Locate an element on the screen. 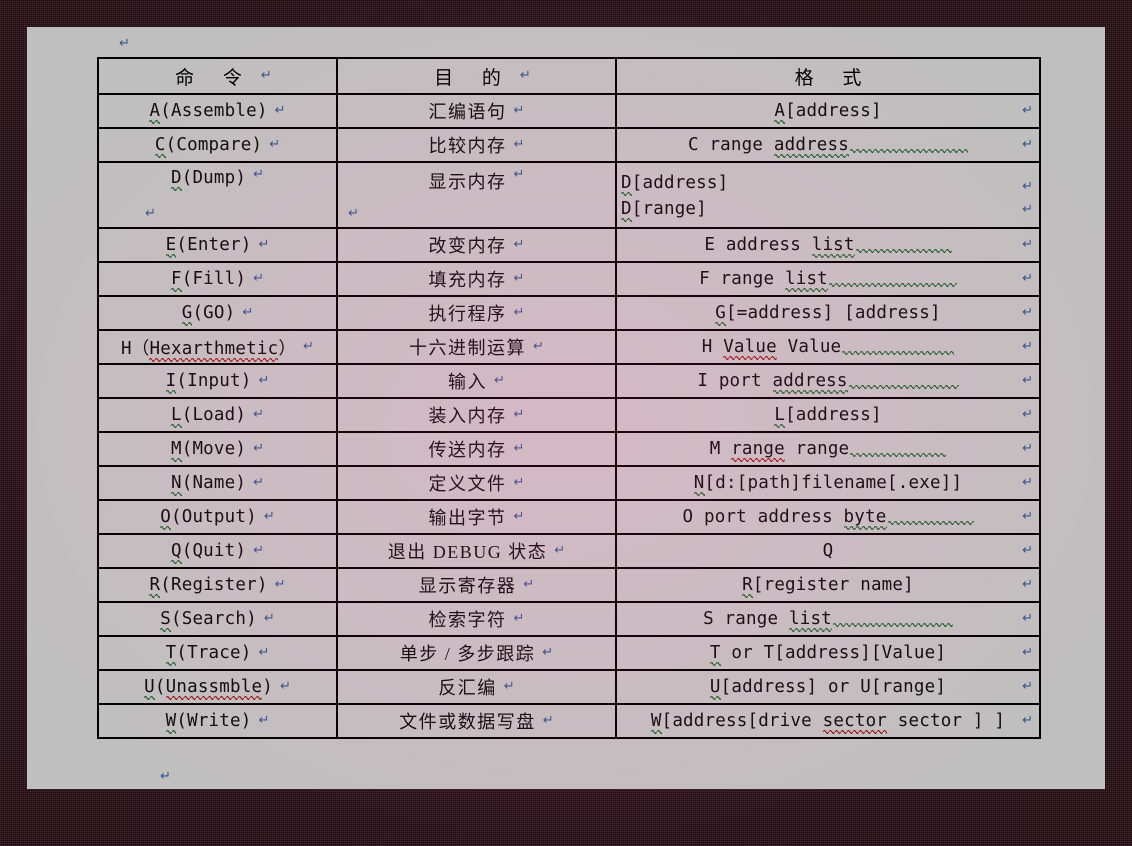  purpose-text: 显示寄存器 is located at coordinates (467, 586).